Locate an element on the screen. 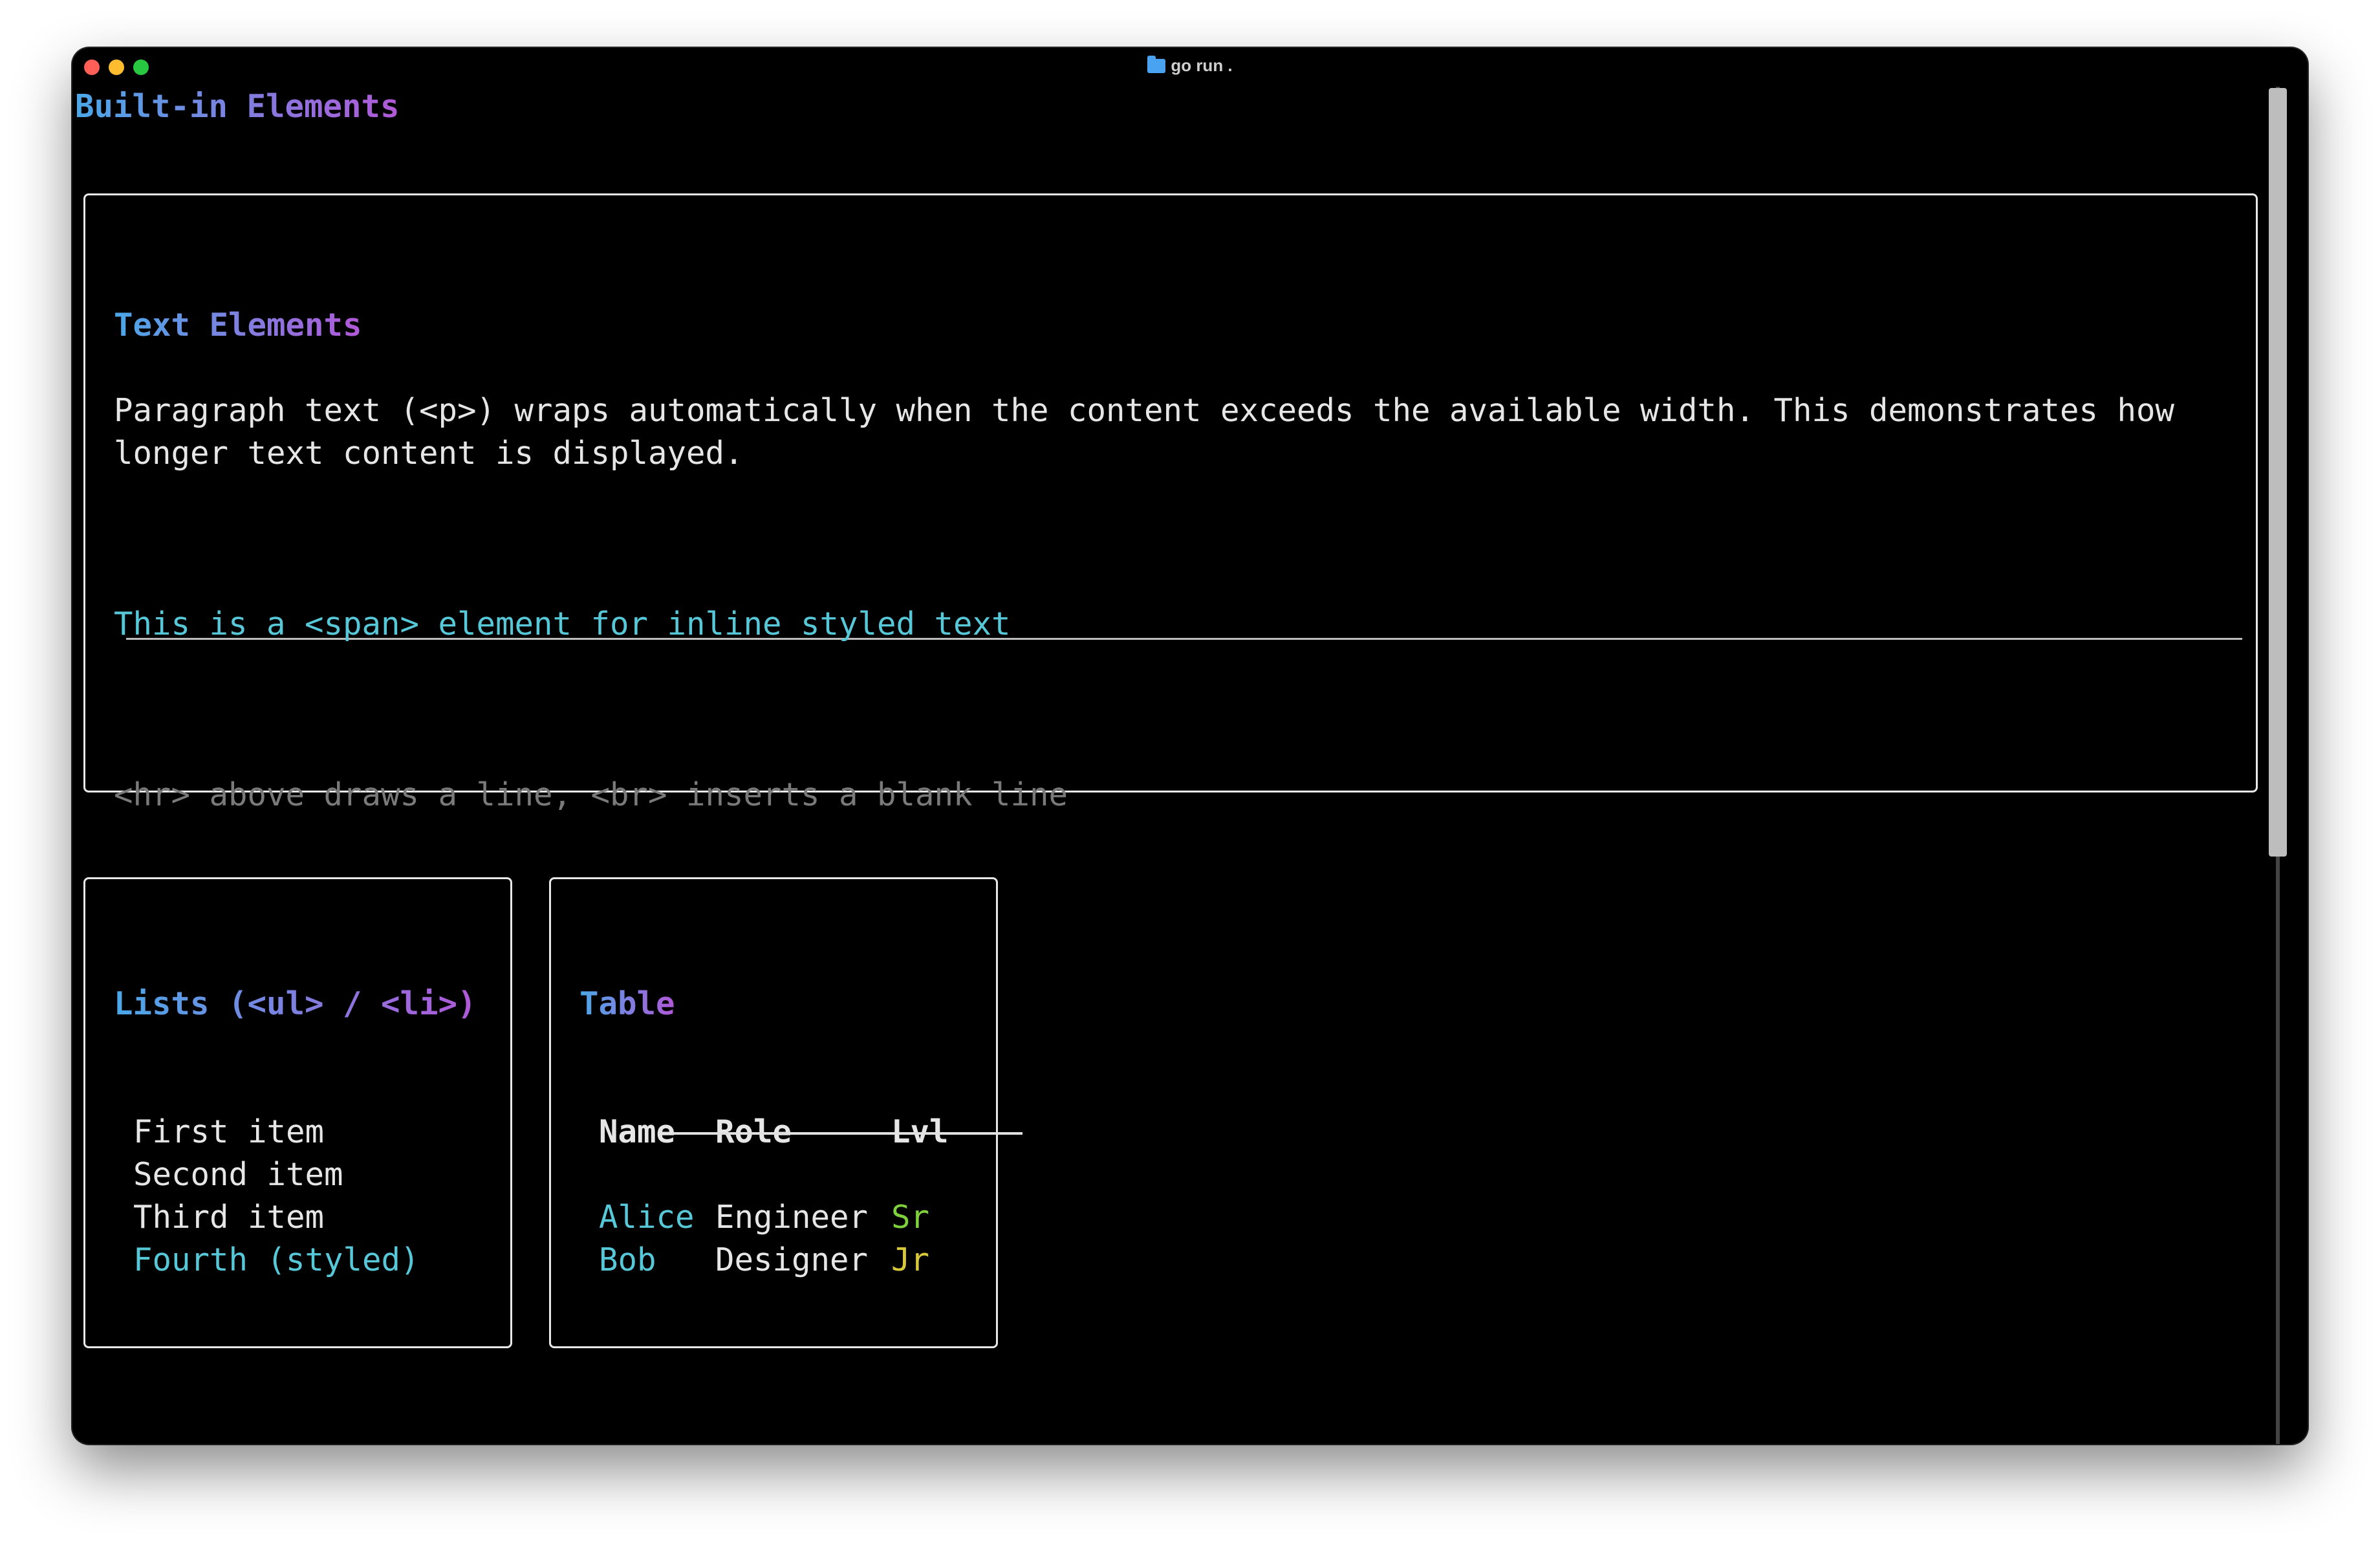 Image resolution: width=2380 pixels, height=1541 pixels. table-cell-name: Bob is located at coordinates (627, 1259).